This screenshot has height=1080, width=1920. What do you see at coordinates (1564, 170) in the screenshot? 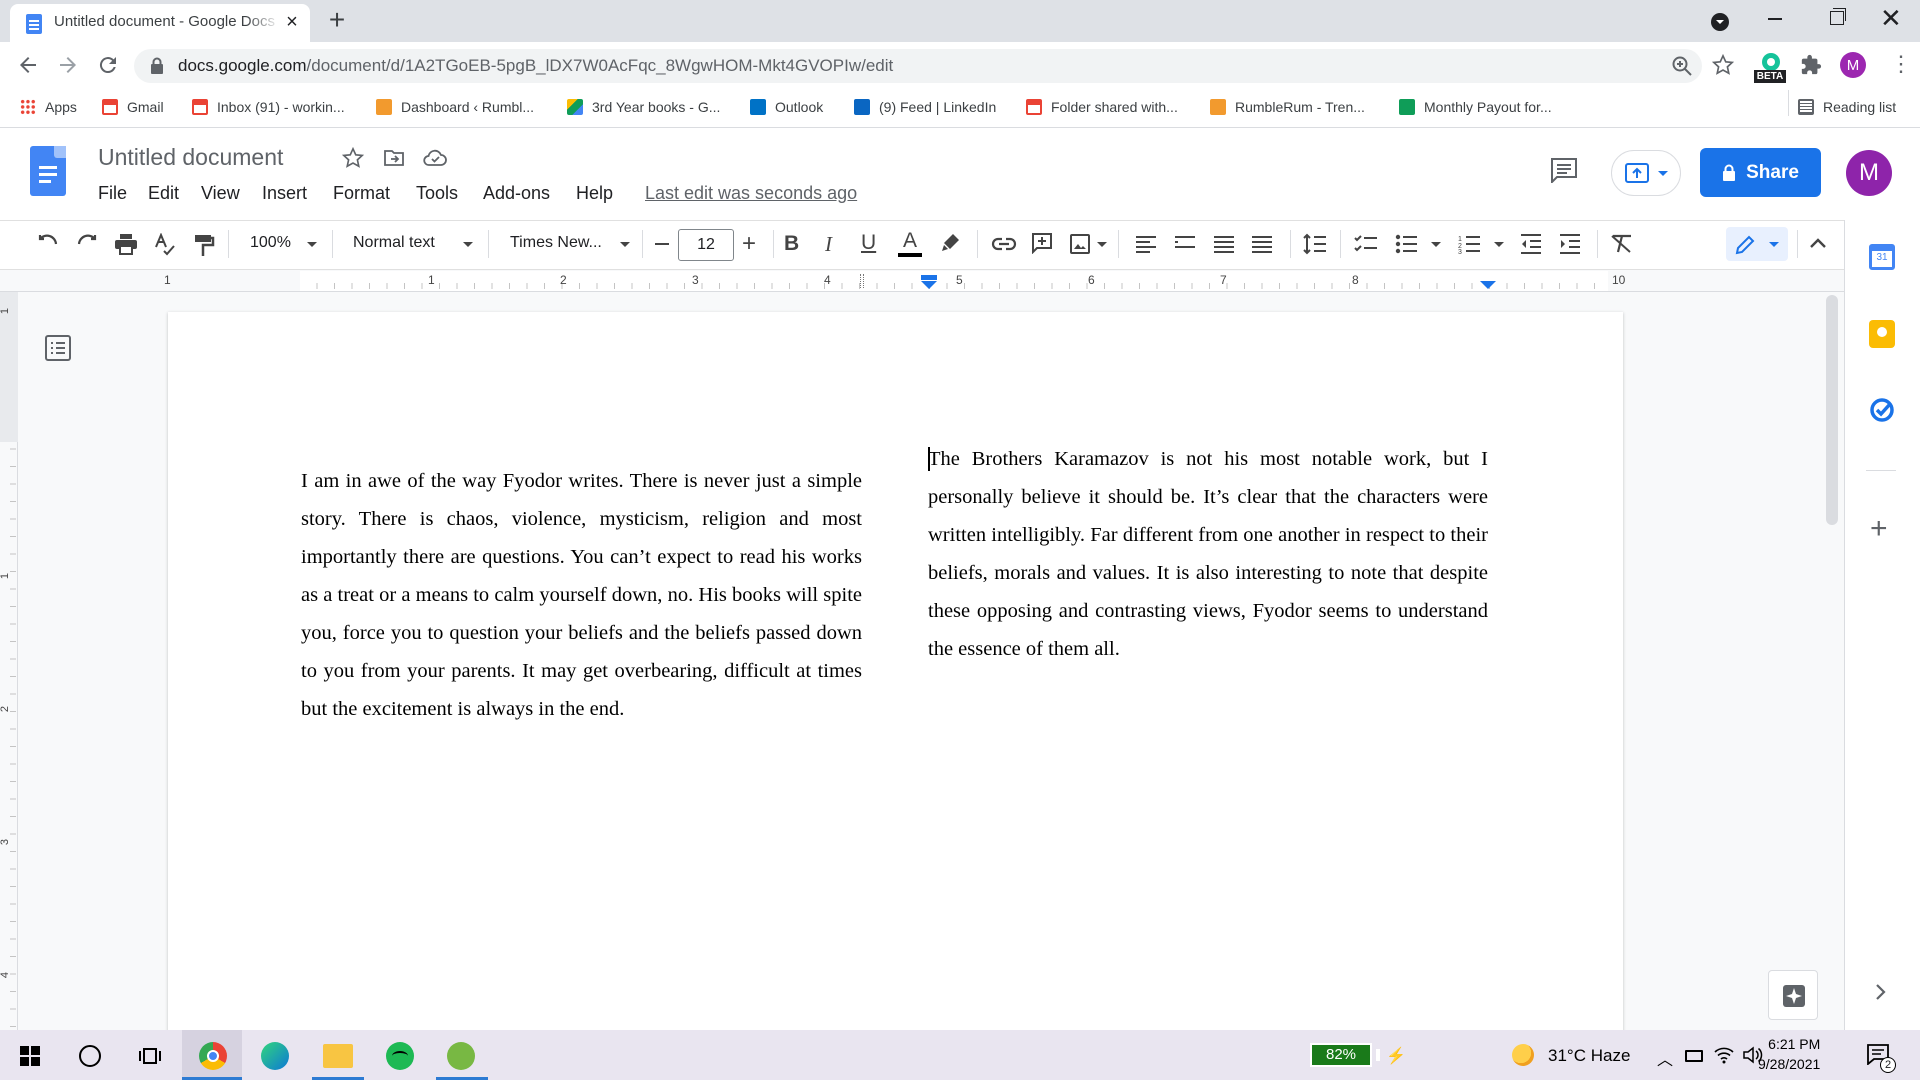
I see `comment-history-icon` at bounding box center [1564, 170].